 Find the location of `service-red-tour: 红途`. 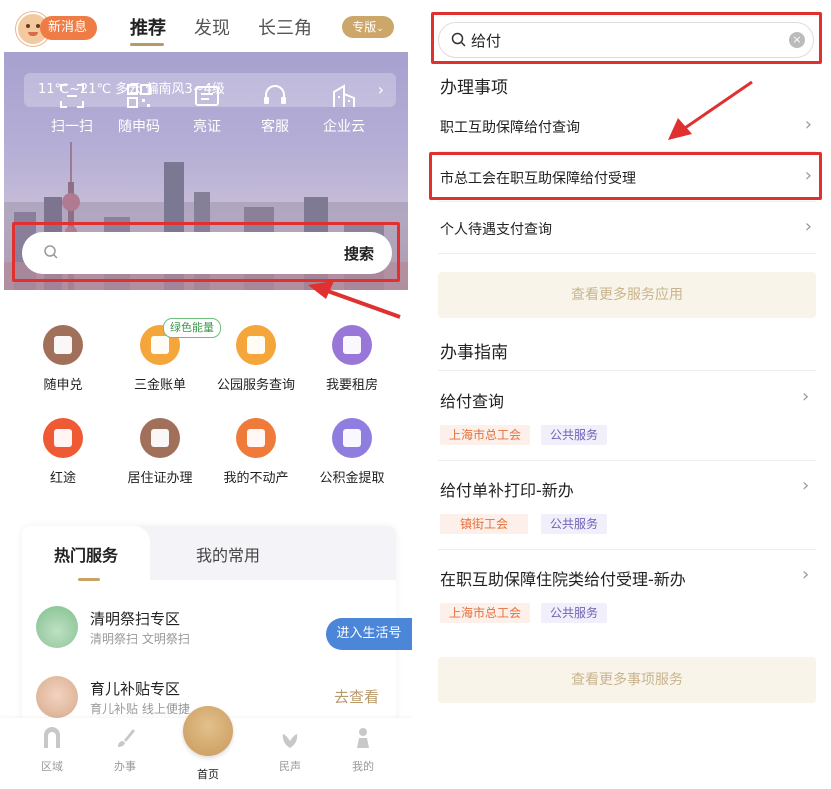

service-red-tour: 红途 is located at coordinates (63, 452).